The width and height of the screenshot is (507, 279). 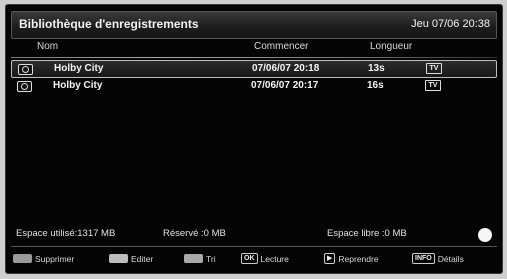 I want to click on space-free: Espace libre :0 MB, so click(x=367, y=233).